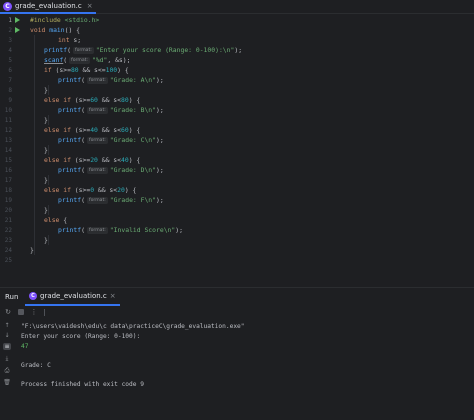  Describe the element at coordinates (8, 240) in the screenshot. I see `line-number: 23` at that location.